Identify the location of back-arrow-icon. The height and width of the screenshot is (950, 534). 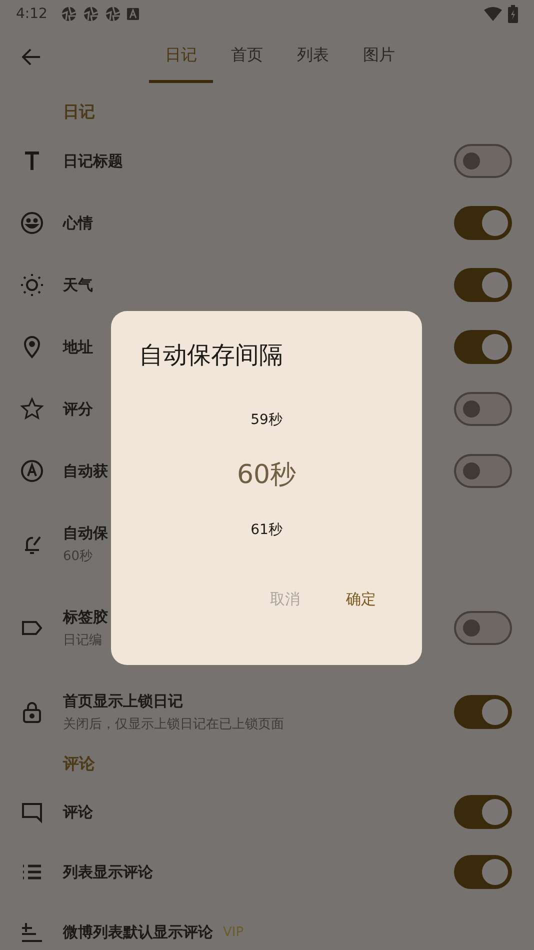
(31, 57).